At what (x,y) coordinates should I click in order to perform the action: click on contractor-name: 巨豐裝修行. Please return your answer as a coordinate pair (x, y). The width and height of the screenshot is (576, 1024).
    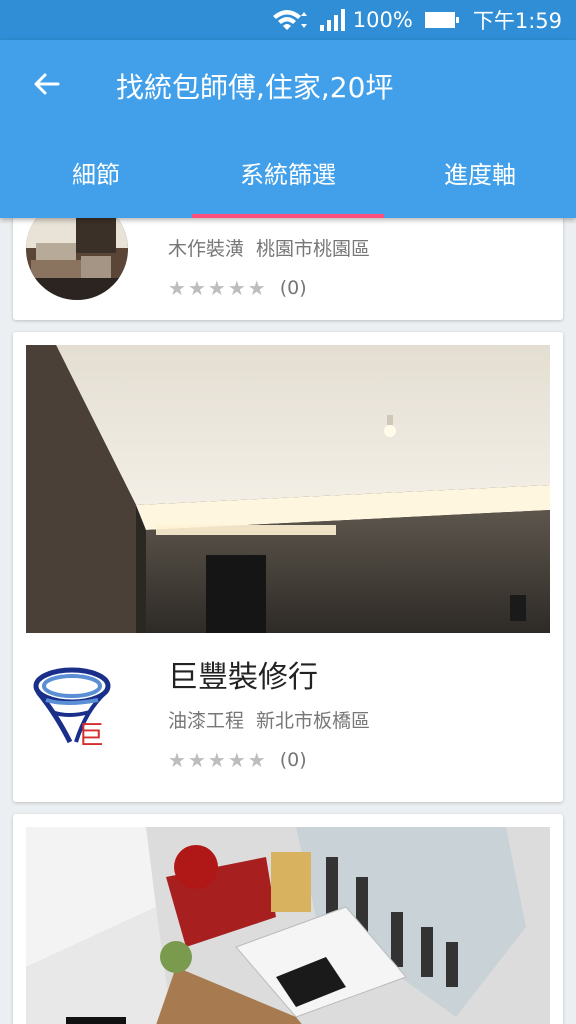
    Looking at the image, I should click on (243, 677).